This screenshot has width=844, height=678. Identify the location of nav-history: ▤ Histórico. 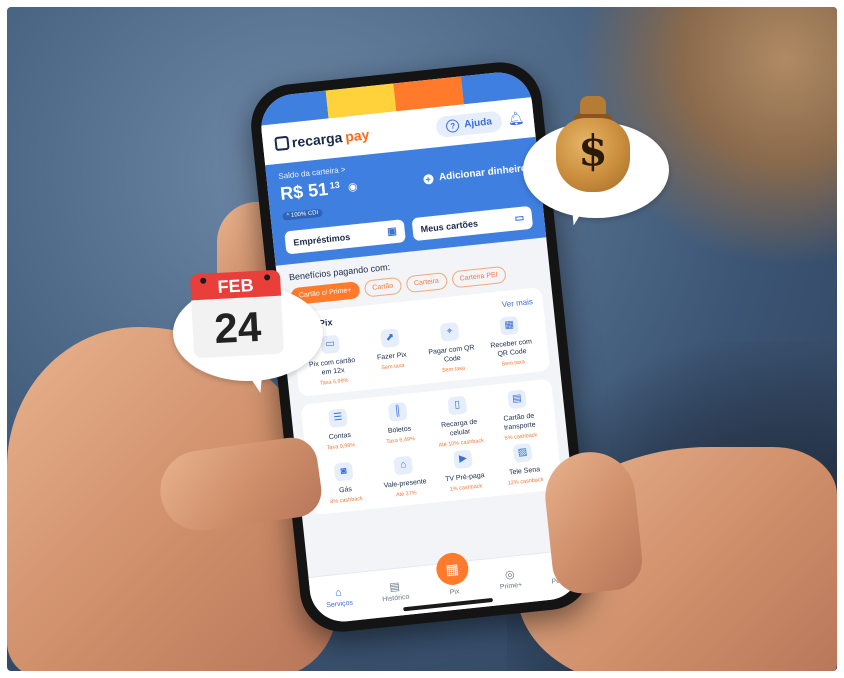
(395, 591).